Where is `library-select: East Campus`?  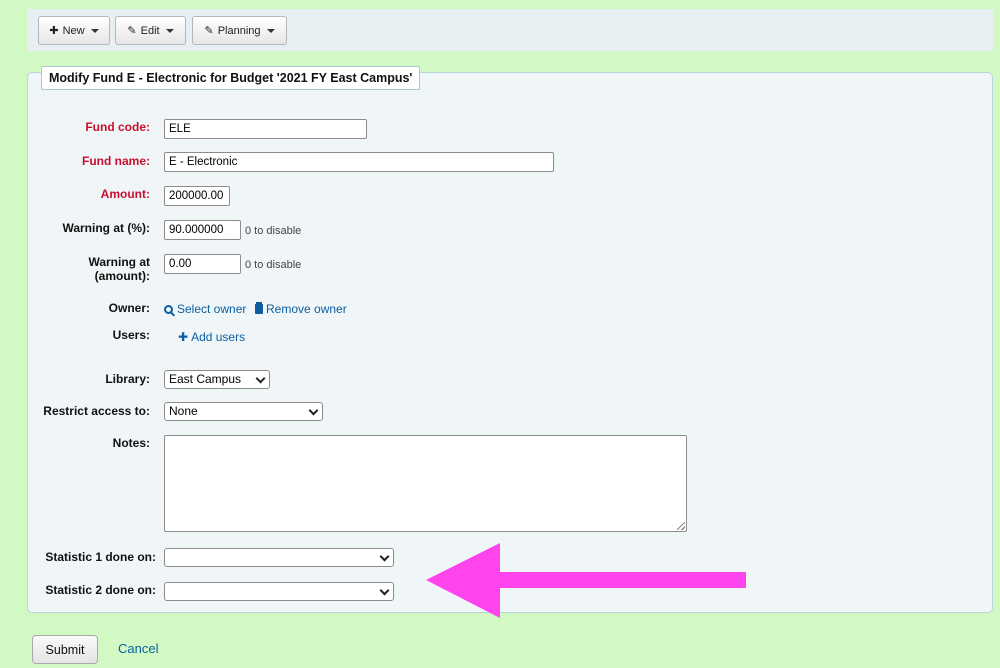 library-select: East Campus is located at coordinates (217, 379).